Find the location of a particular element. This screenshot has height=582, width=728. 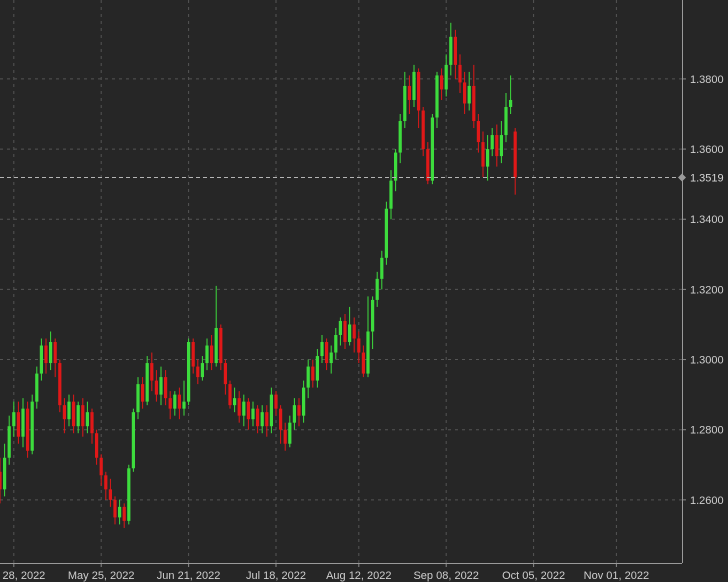

x-tick-label: Jul 18, 2022 is located at coordinates (276, 576).